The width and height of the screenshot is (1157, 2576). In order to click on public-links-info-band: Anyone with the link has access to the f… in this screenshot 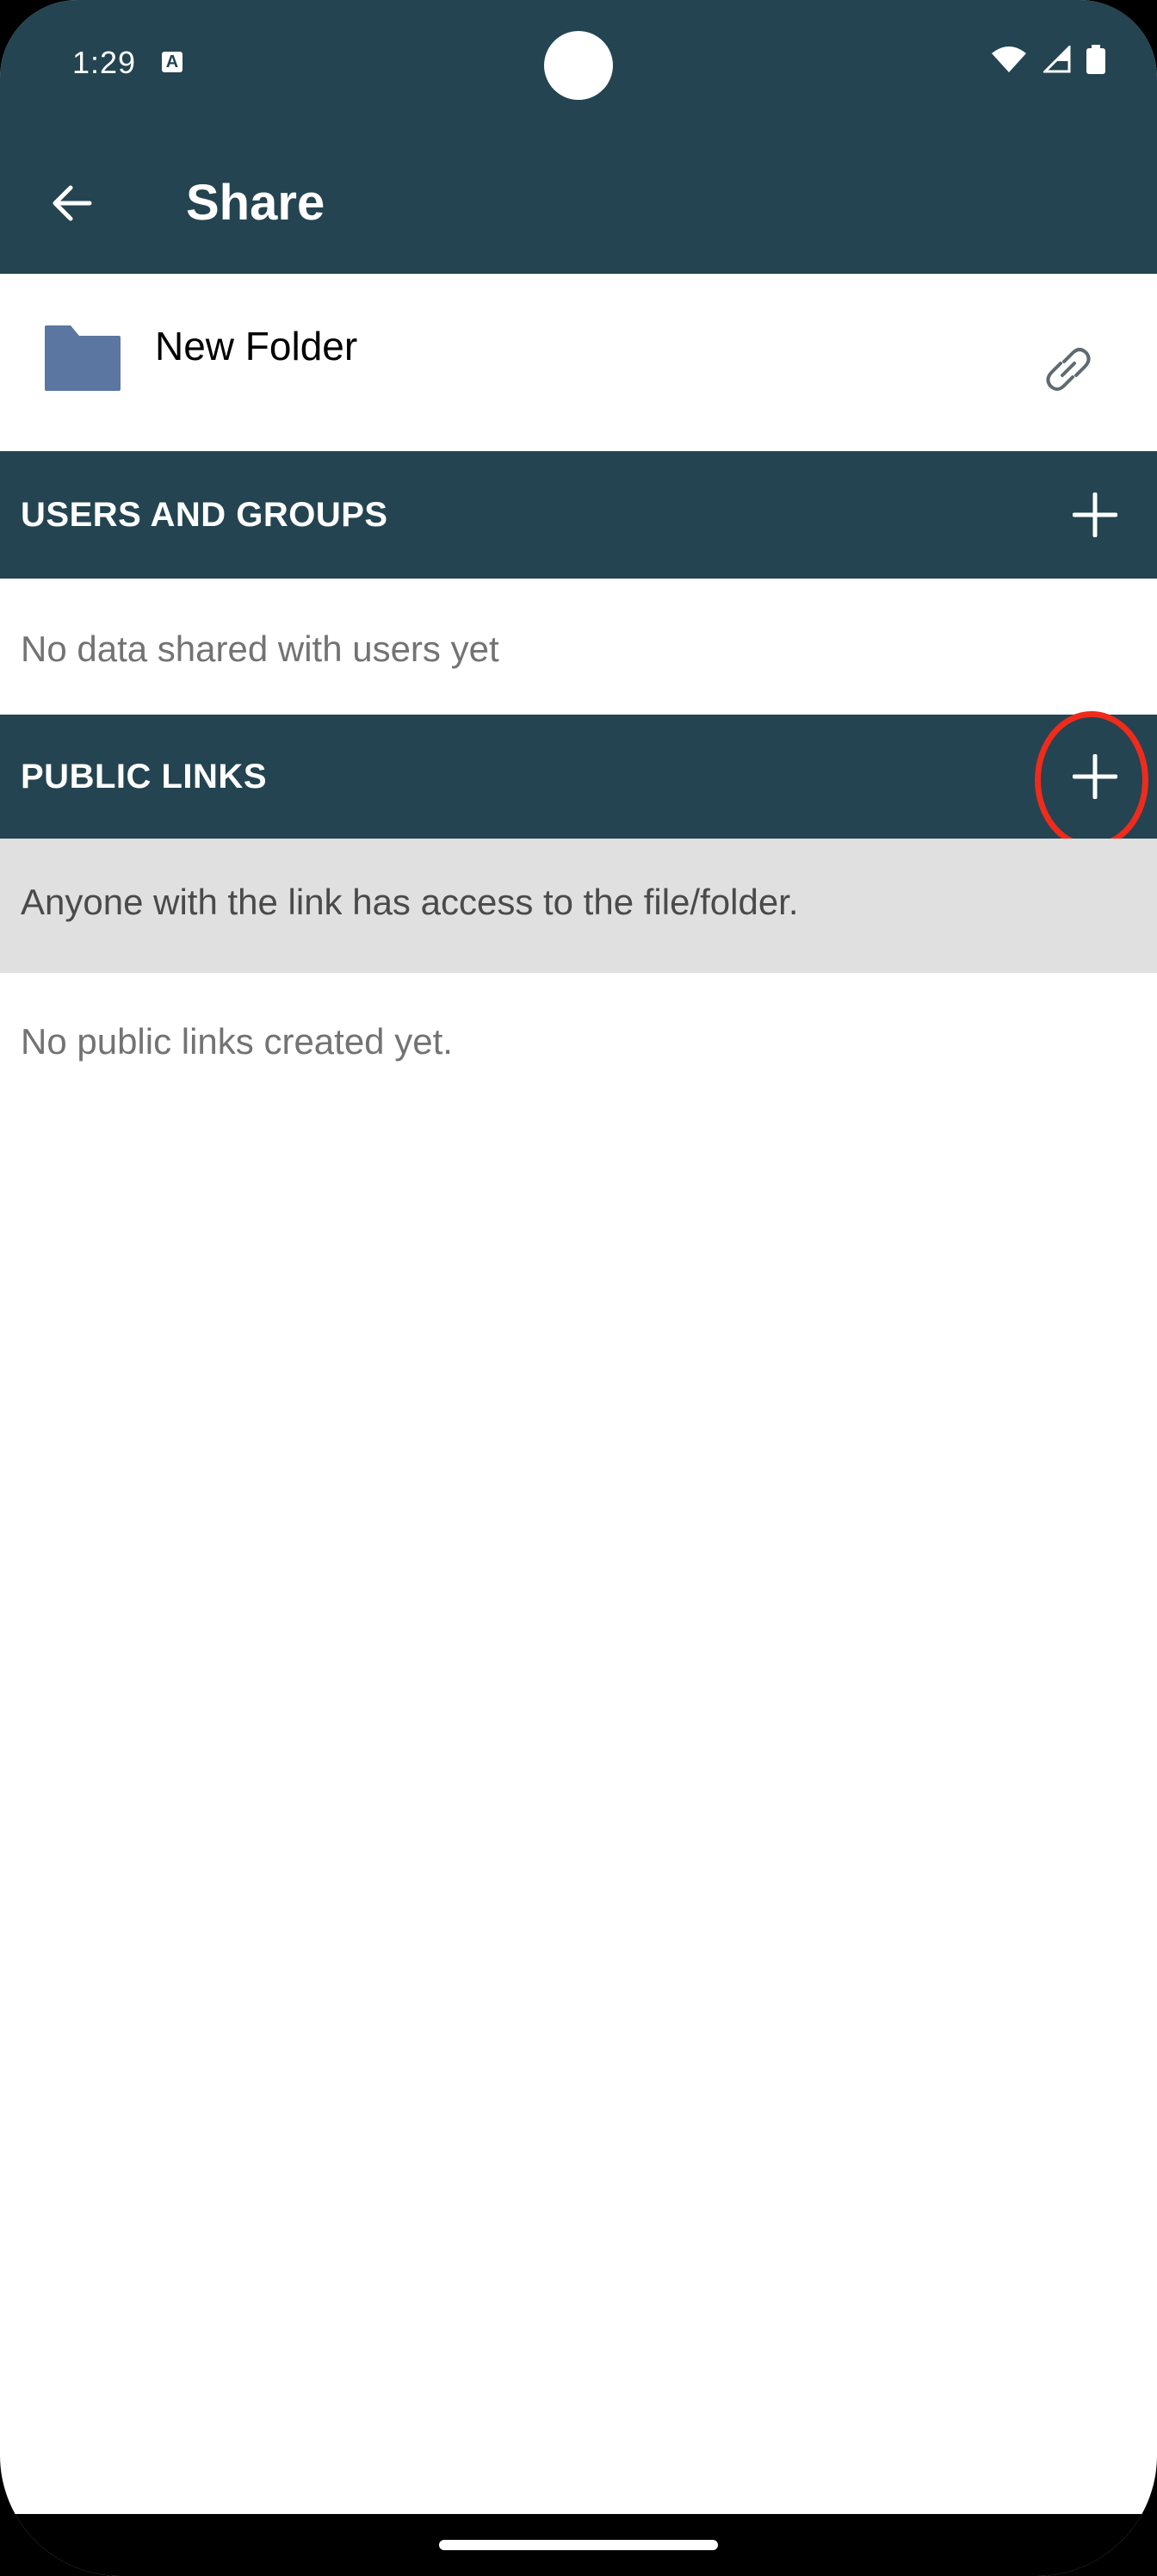, I will do `click(579, 906)`.